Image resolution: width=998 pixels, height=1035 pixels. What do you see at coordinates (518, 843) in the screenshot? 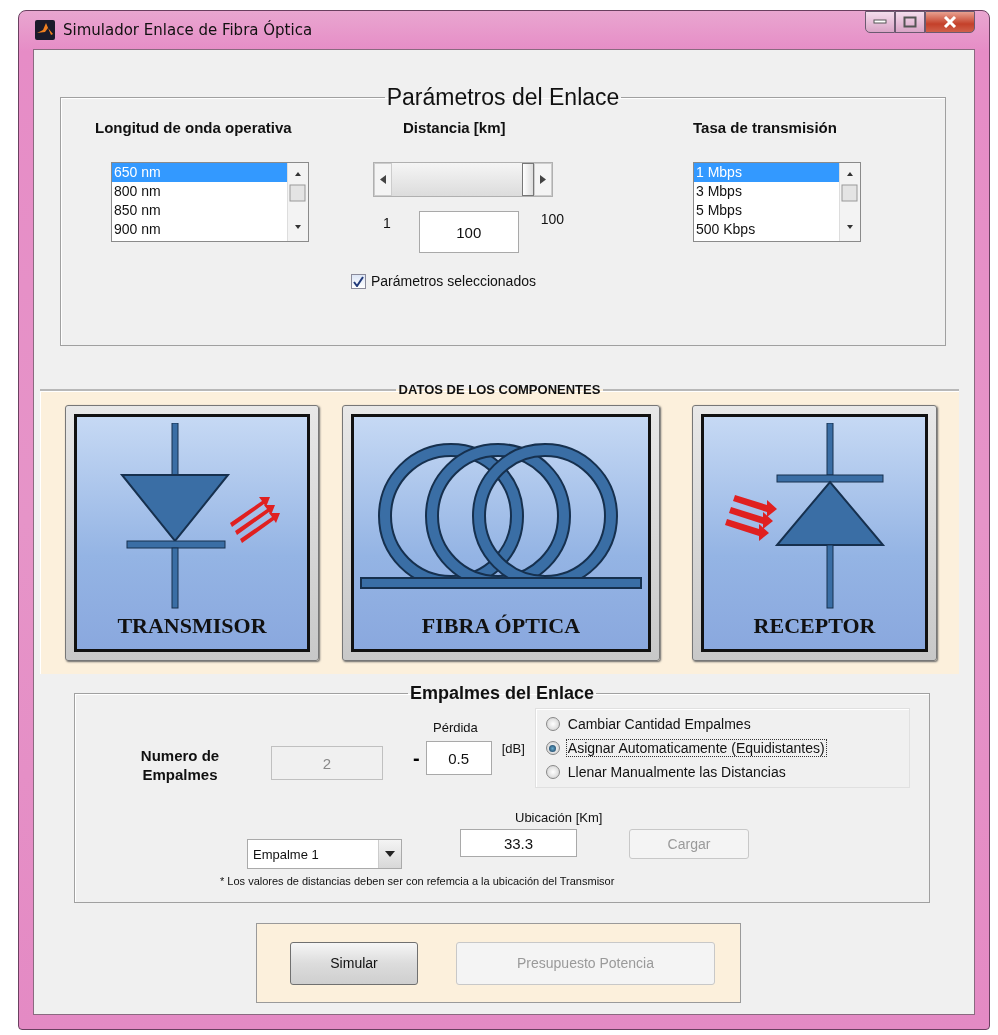
I see `location-input: 33.3` at bounding box center [518, 843].